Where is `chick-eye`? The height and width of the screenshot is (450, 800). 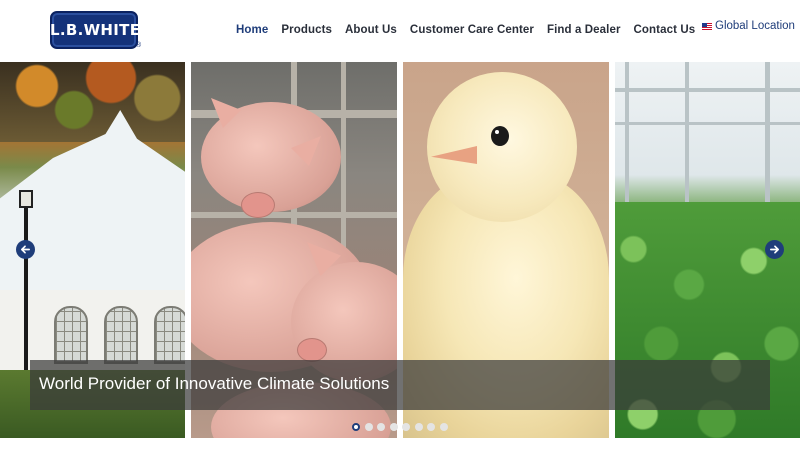 chick-eye is located at coordinates (500, 136).